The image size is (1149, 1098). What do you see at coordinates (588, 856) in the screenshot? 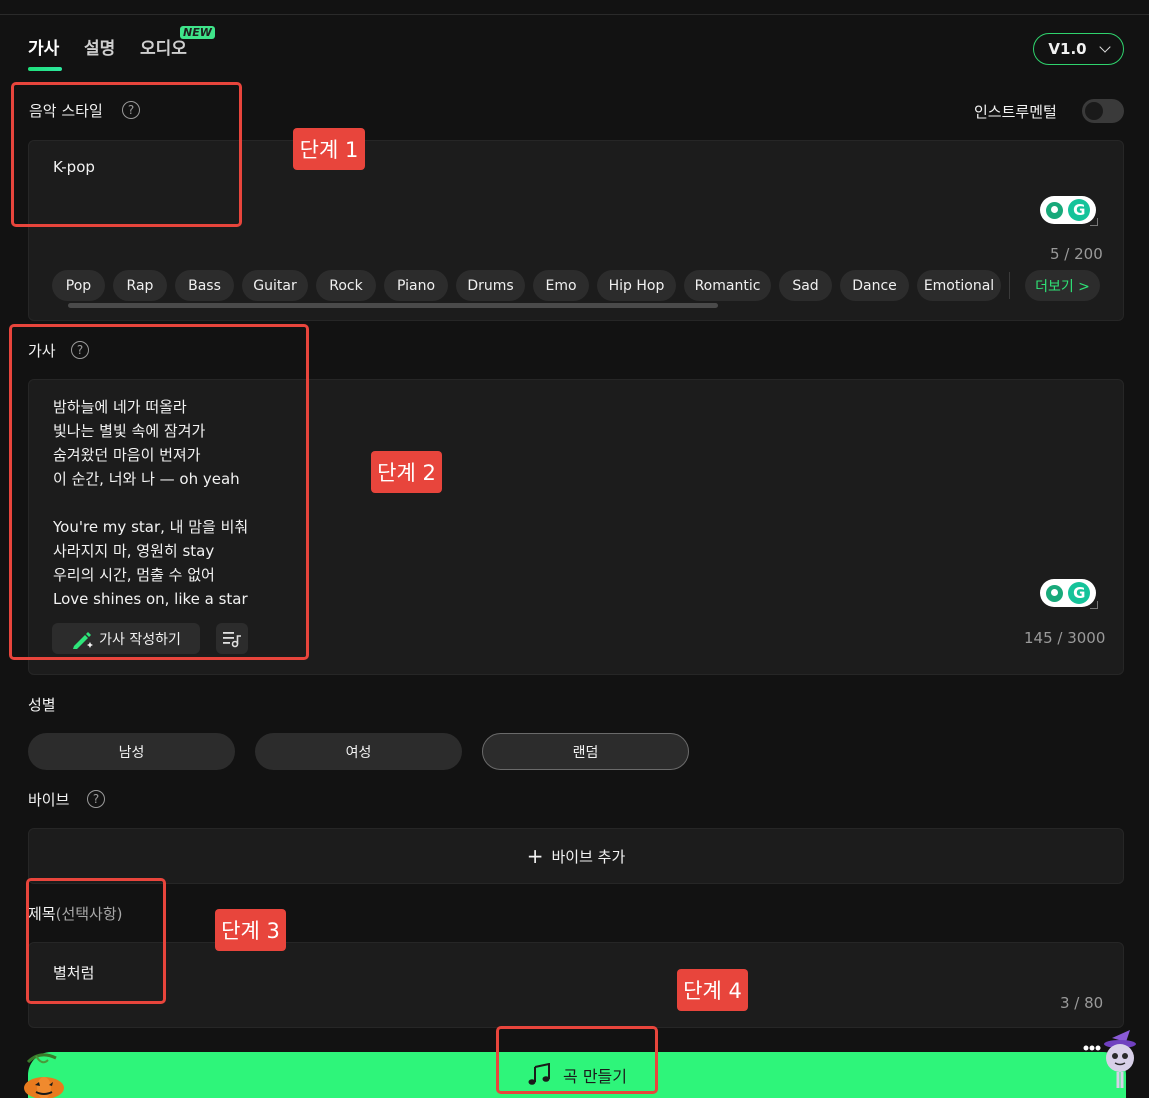
I see `add-vibe-label: 바이브 추가` at bounding box center [588, 856].